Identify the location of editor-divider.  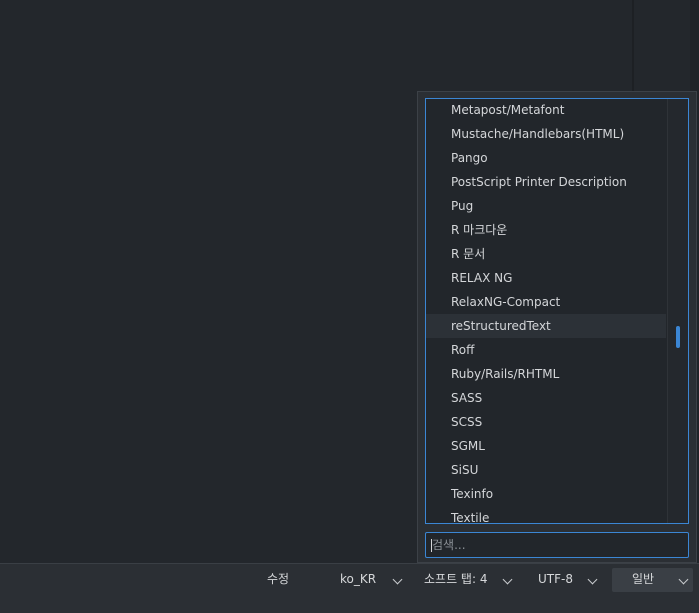
(633, 46).